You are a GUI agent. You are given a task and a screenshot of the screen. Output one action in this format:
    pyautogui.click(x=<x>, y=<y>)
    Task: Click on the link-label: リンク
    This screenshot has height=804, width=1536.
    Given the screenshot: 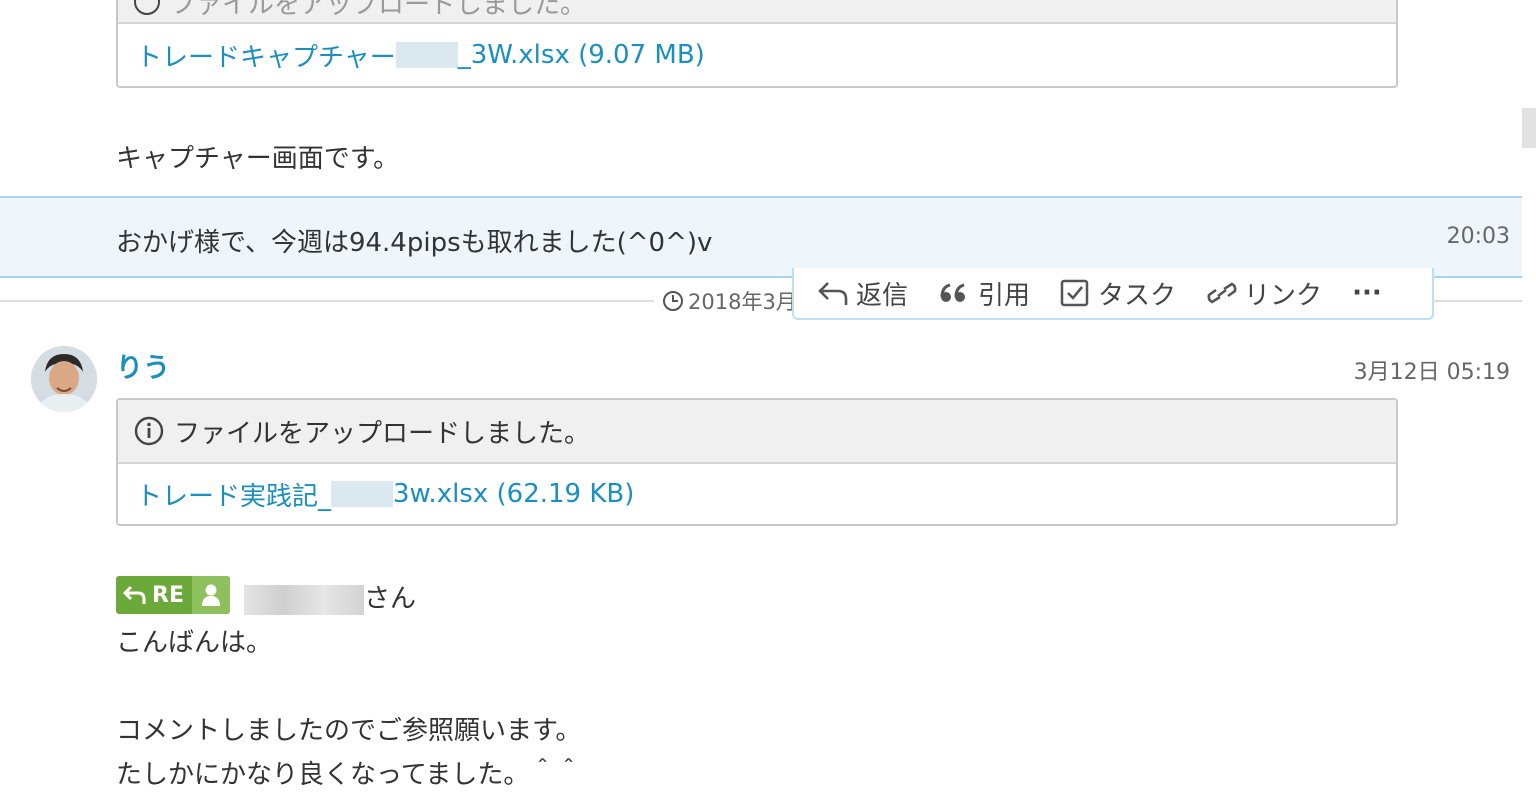 What is the action you would take?
    pyautogui.click(x=1283, y=295)
    